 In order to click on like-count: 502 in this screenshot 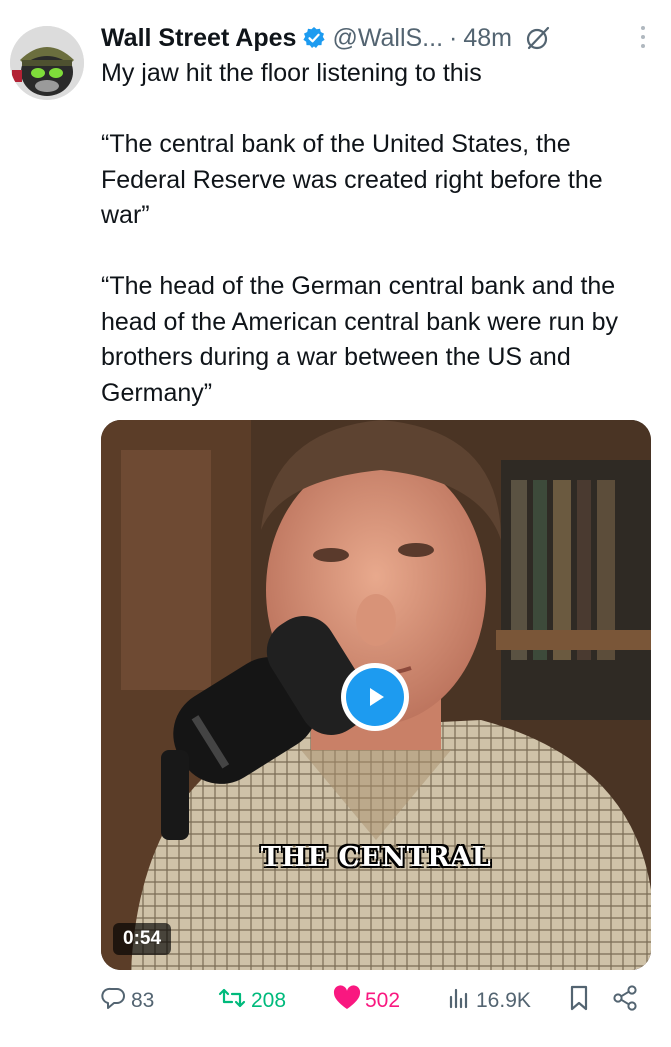, I will do `click(383, 1000)`.